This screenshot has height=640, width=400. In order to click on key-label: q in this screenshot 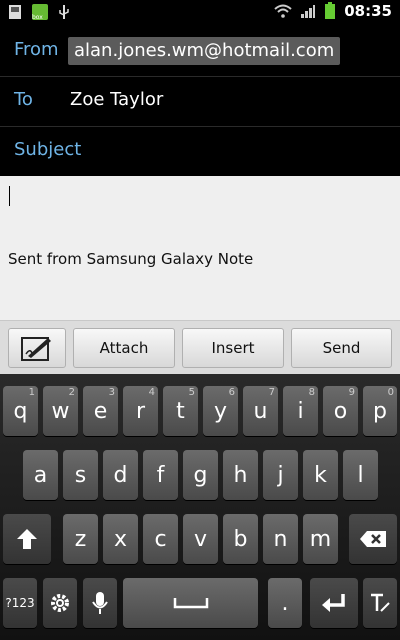, I will do `click(20, 411)`.